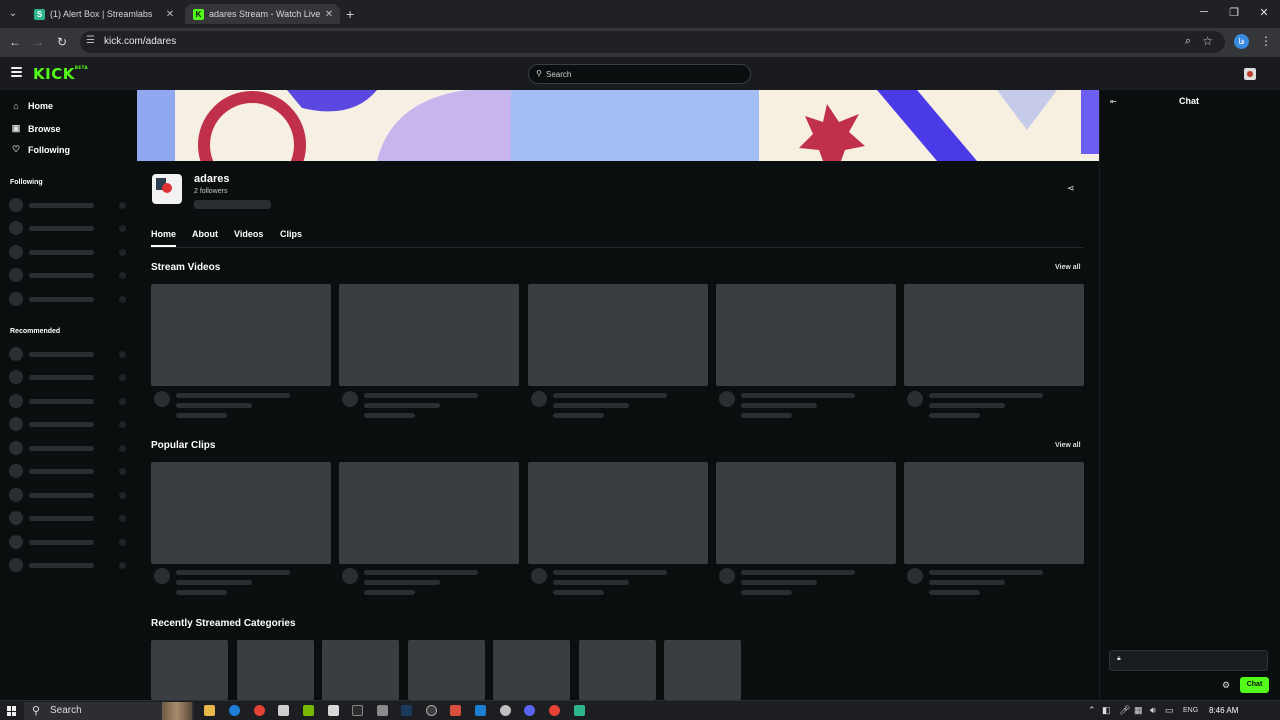  Describe the element at coordinates (639, 74) in the screenshot. I see `search-input: ⚲ Search` at that location.